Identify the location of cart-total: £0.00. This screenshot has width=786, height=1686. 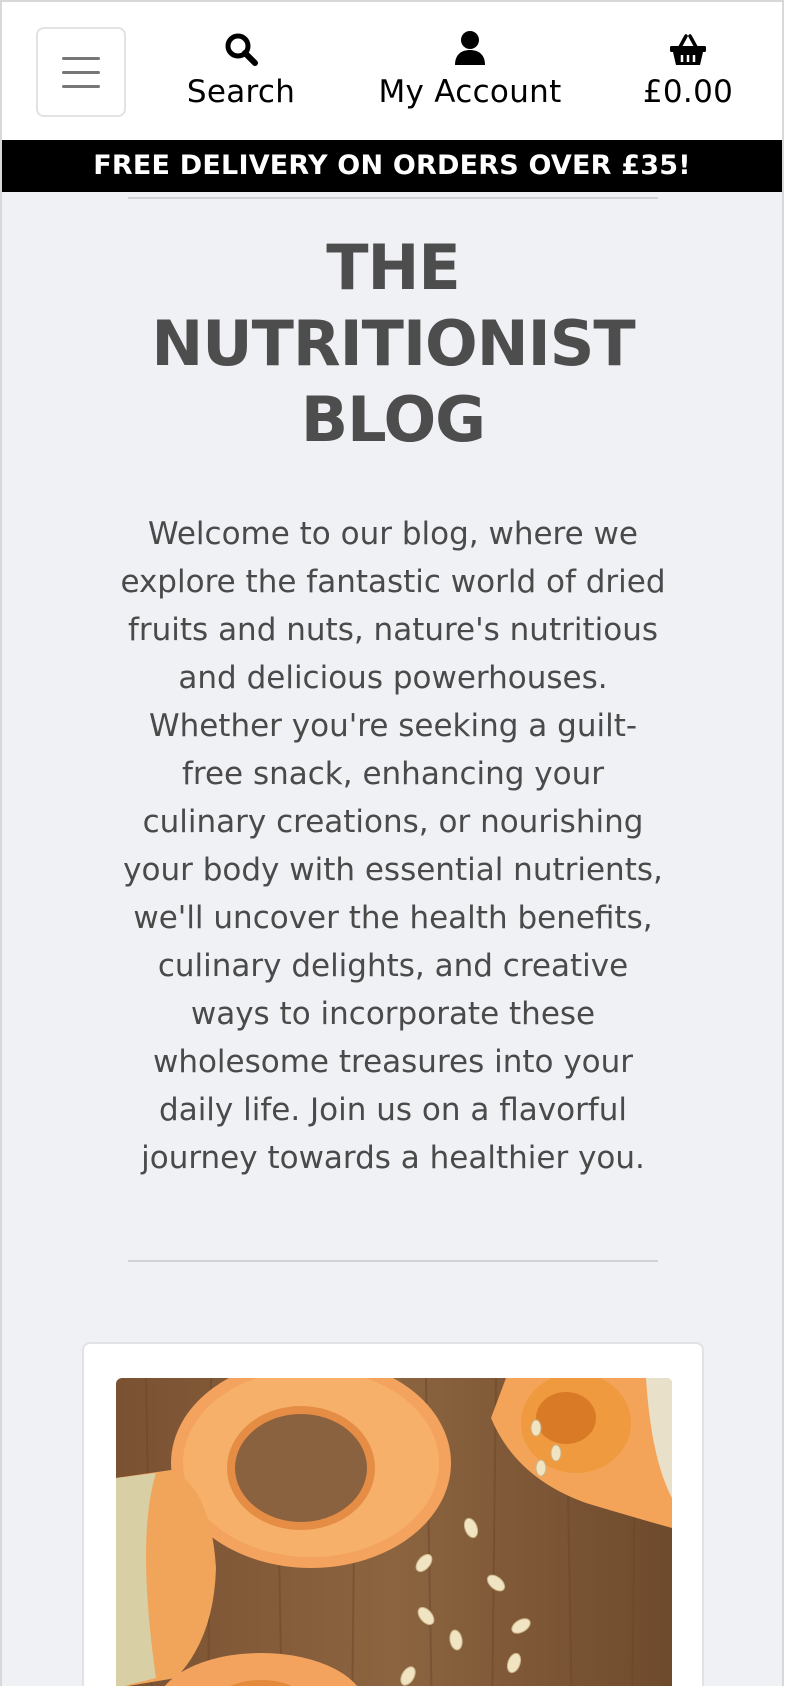
(688, 92).